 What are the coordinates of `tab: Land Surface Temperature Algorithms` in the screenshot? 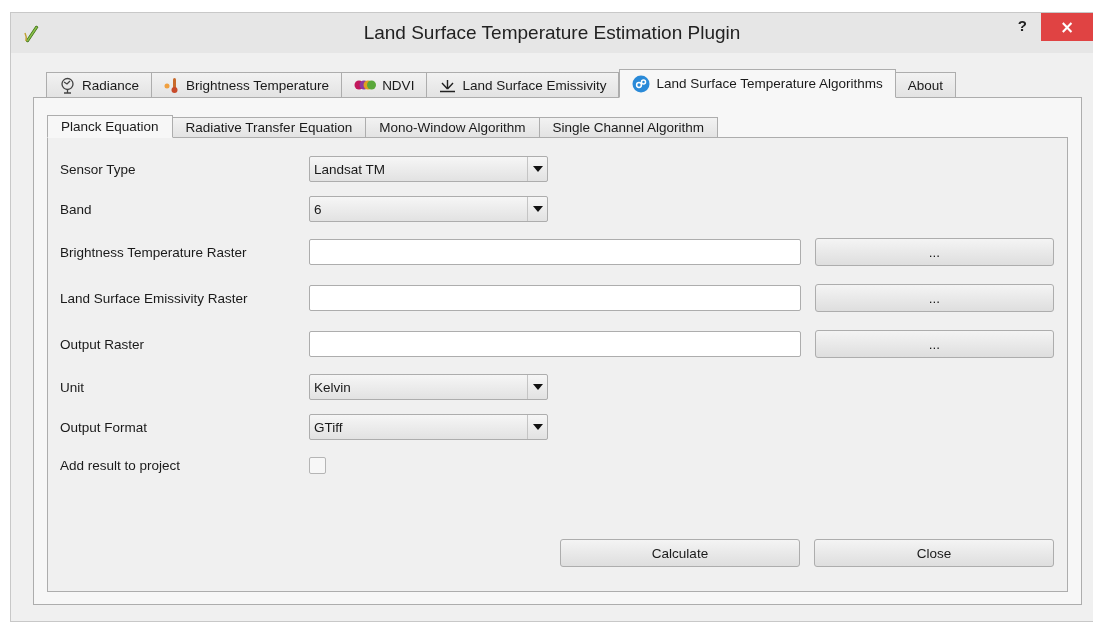 It's located at (757, 83).